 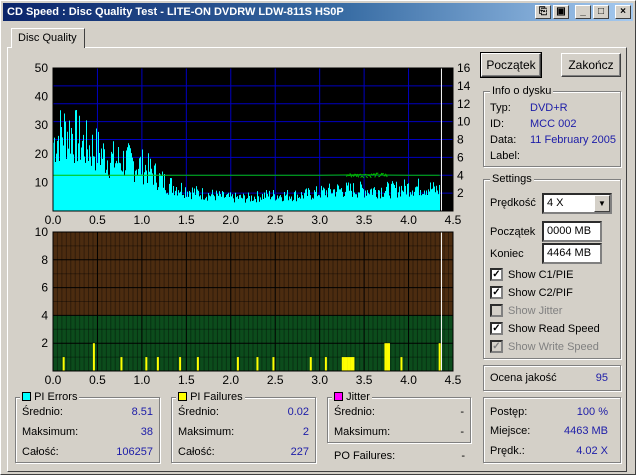 I want to click on jitter-swatch, so click(x=338, y=396).